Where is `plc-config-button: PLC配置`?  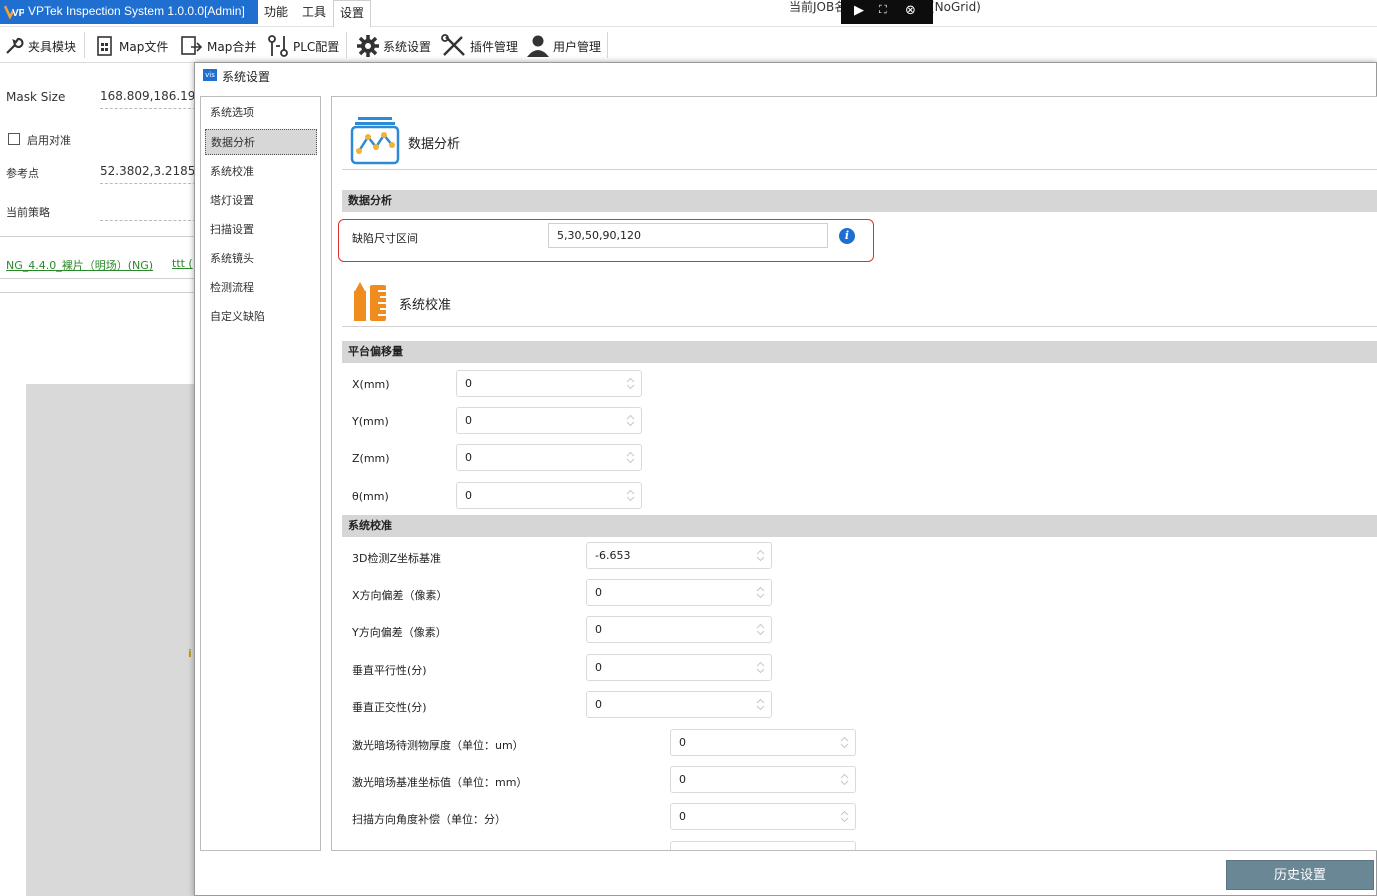 plc-config-button: PLC配置 is located at coordinates (302, 46).